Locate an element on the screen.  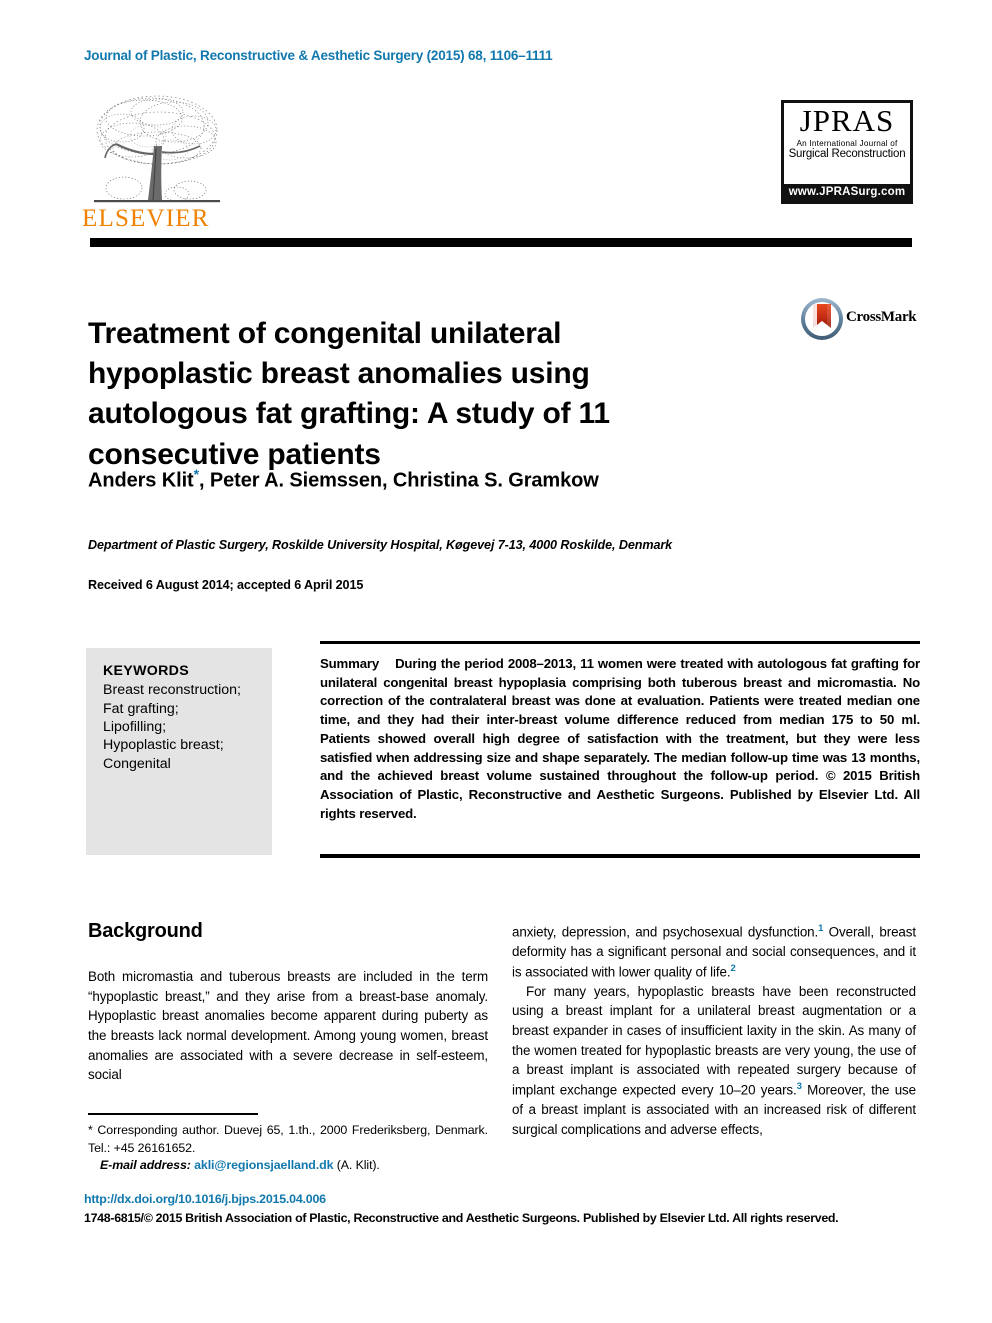
crossmark-badge: CrossMark is located at coordinates (861, 319).